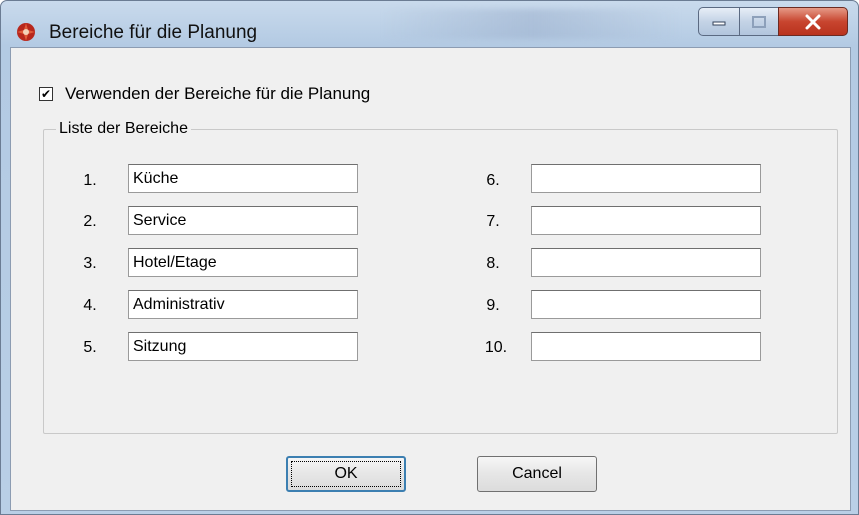 This screenshot has height=515, width=859. I want to click on minimize-icon, so click(719, 21).